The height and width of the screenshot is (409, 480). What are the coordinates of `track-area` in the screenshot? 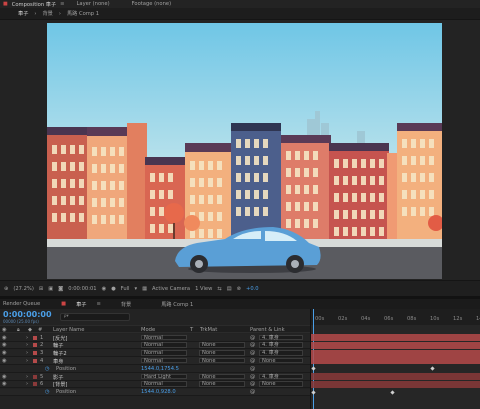 It's located at (395, 359).